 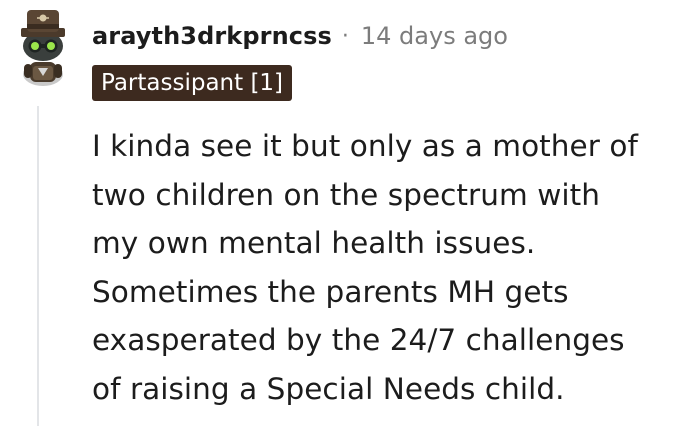 I want to click on comment-body-line: I kinda see it but only as a mother of, so click(x=365, y=146).